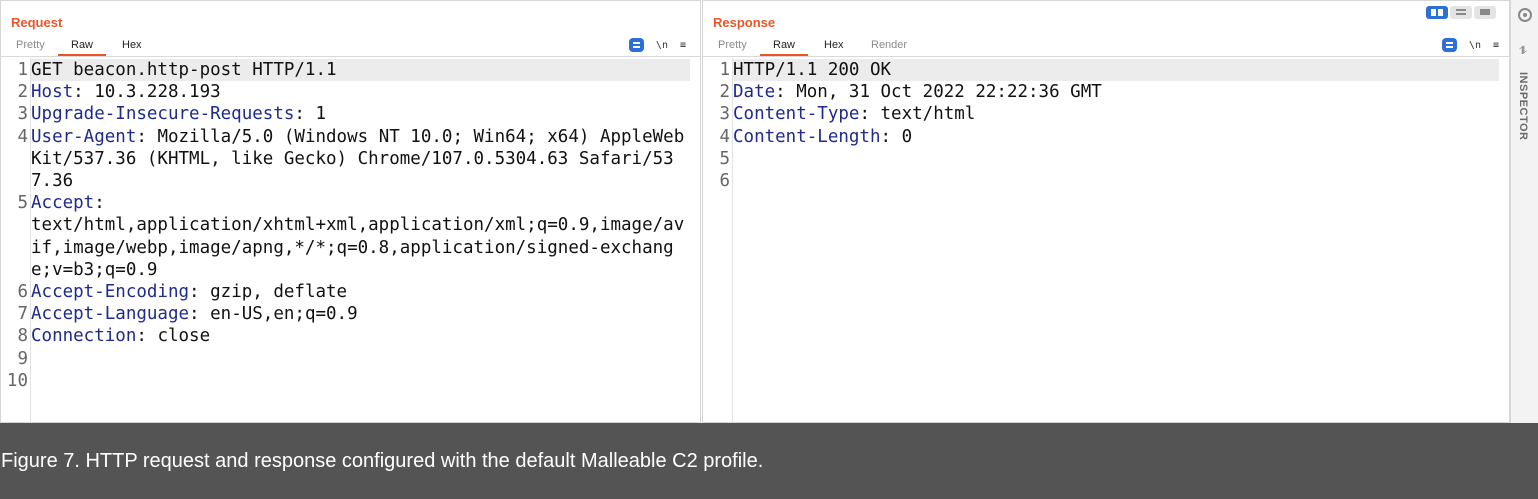 This screenshot has width=1538, height=499. I want to click on code-line: 5, so click(1101, 159).